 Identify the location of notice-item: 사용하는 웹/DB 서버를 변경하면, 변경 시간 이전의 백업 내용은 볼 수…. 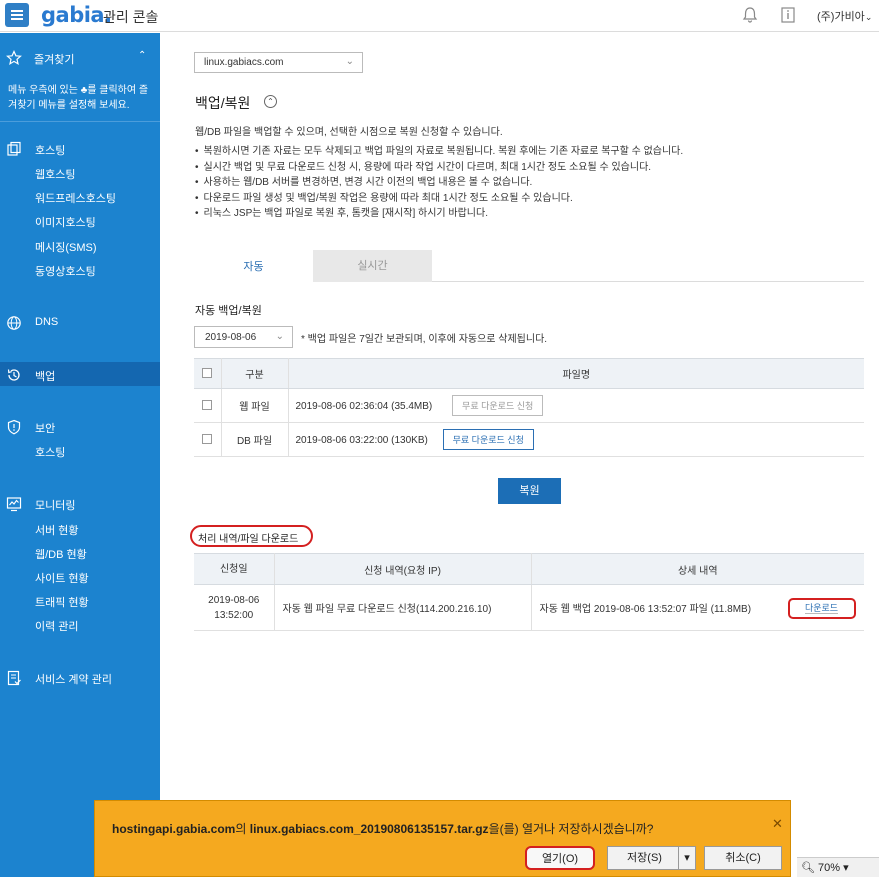
(530, 183).